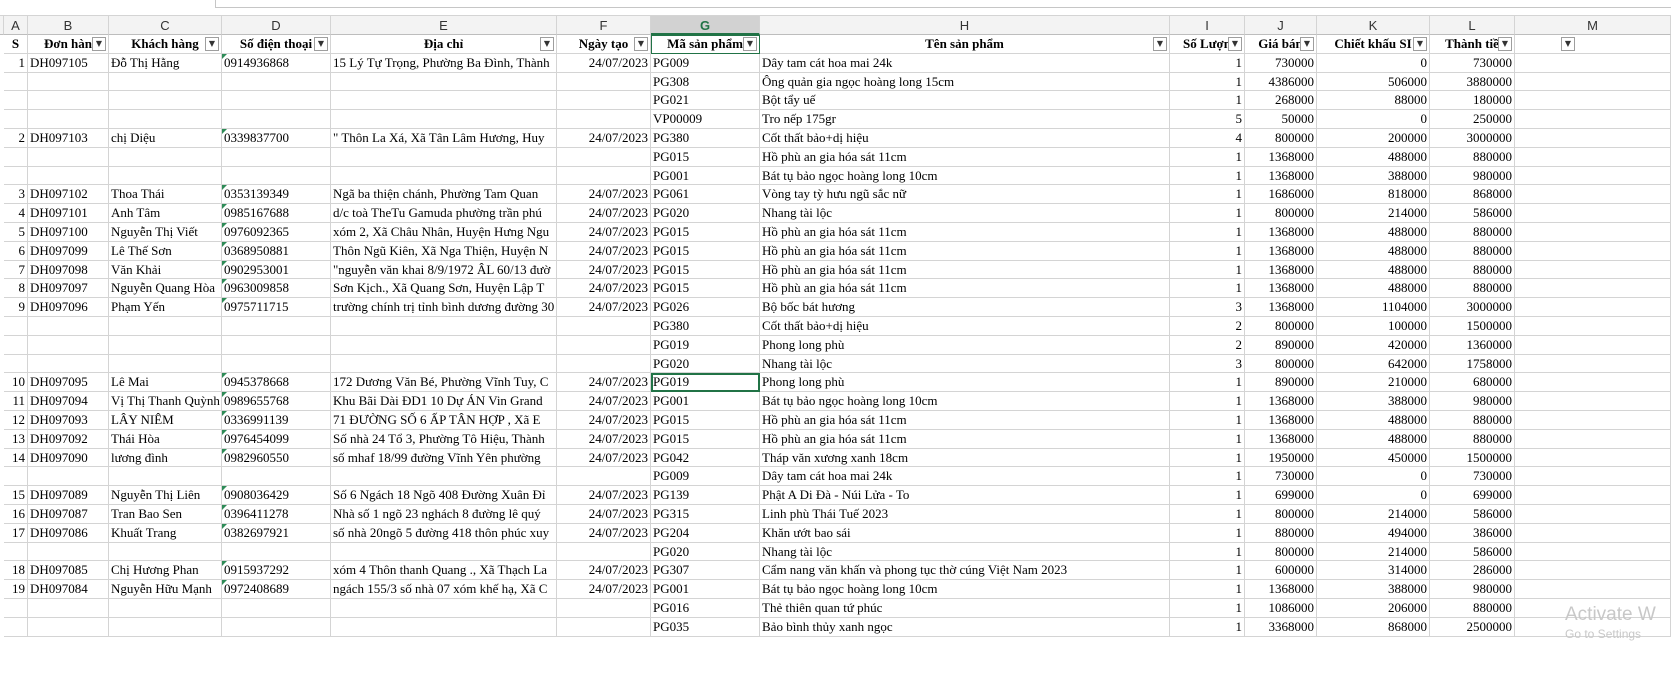 The width and height of the screenshot is (1671, 679). I want to click on phone-cell: 0339837700, so click(276, 138).